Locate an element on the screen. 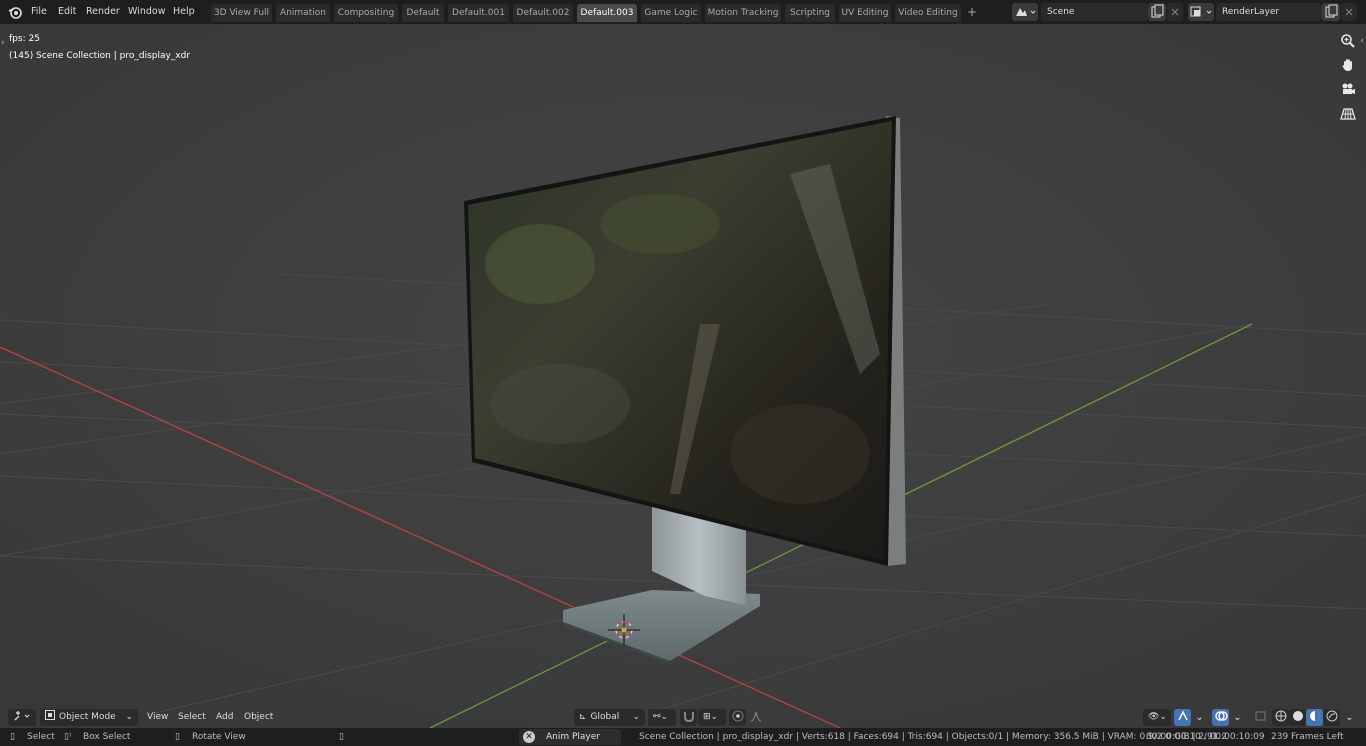 Image resolution: width=1366 pixels, height=746 pixels. scene-browse-icon is located at coordinates (1025, 12).